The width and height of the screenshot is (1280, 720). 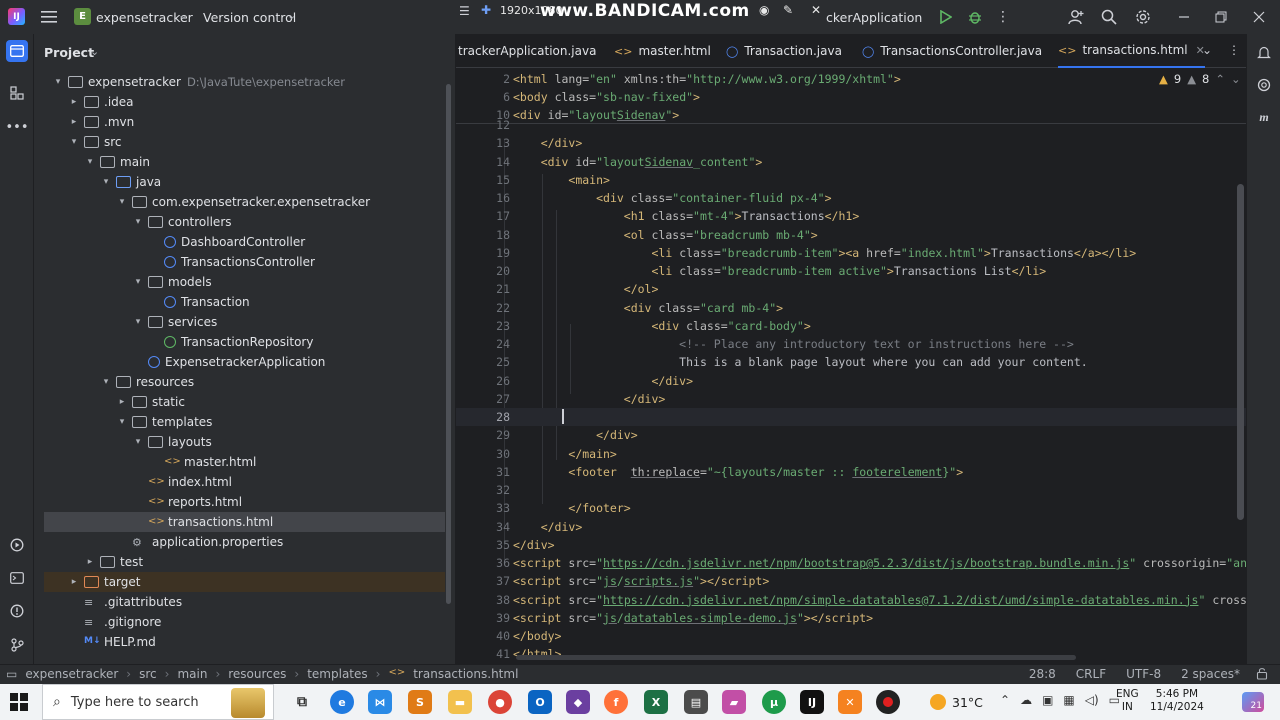 I want to click on clock: 5:46 PM 11/4/2024, so click(x=1177, y=701).